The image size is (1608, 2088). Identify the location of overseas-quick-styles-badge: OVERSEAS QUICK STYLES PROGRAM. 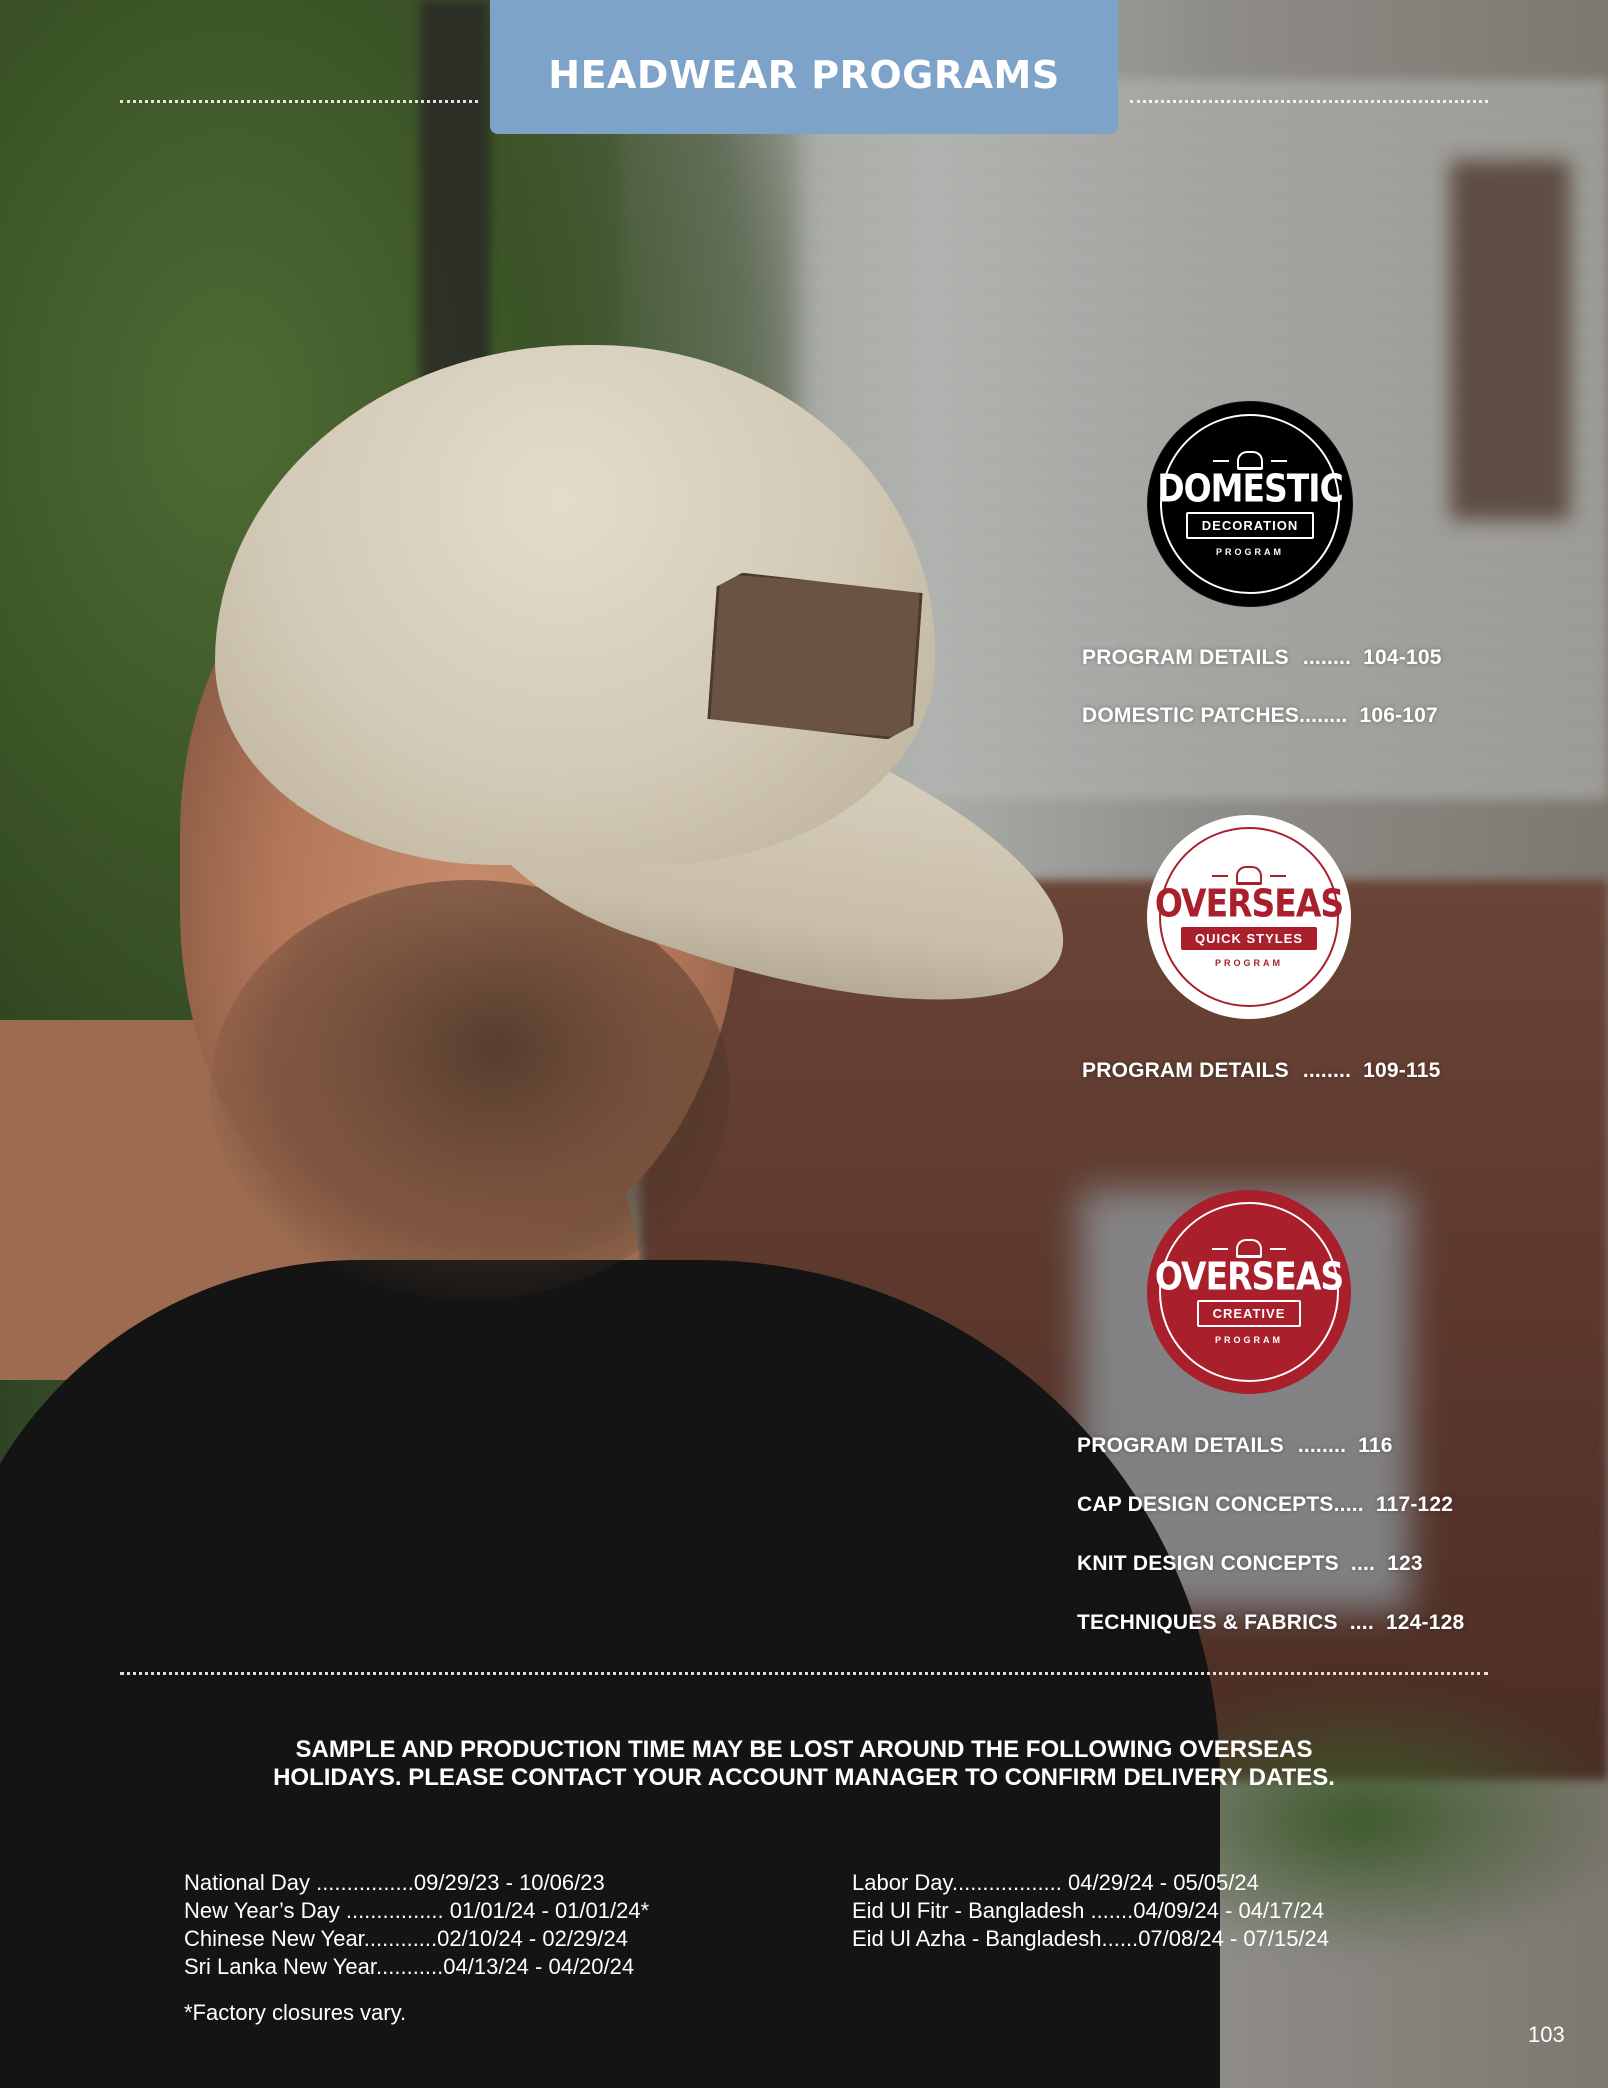
(1249, 917).